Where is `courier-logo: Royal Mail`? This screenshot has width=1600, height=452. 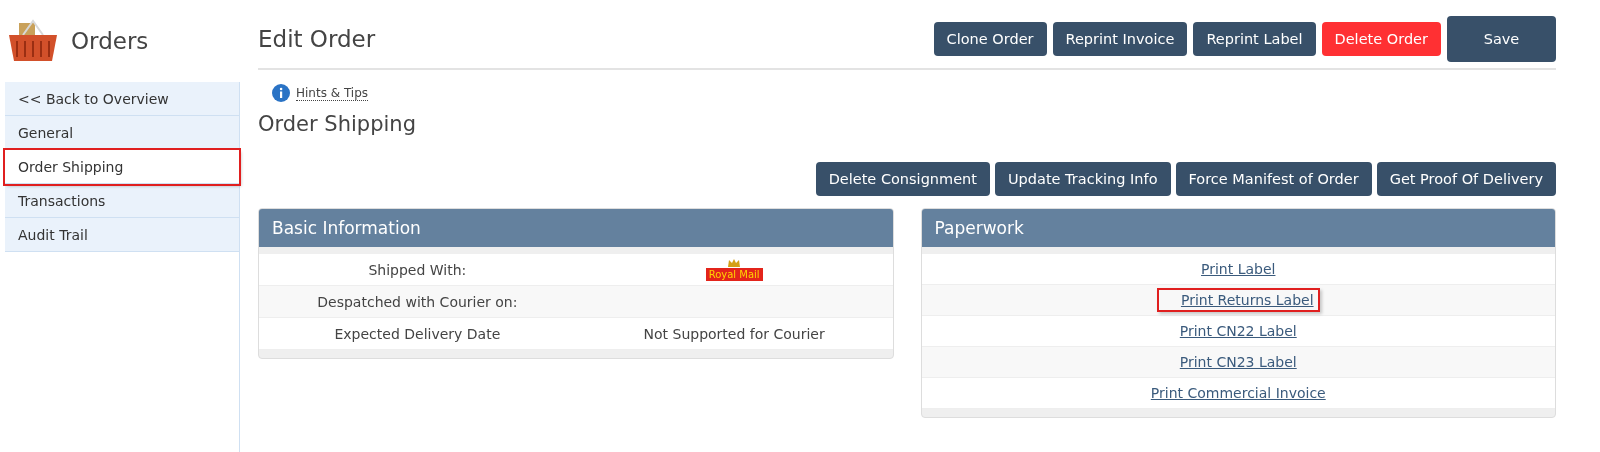
courier-logo: Royal Mail is located at coordinates (734, 269).